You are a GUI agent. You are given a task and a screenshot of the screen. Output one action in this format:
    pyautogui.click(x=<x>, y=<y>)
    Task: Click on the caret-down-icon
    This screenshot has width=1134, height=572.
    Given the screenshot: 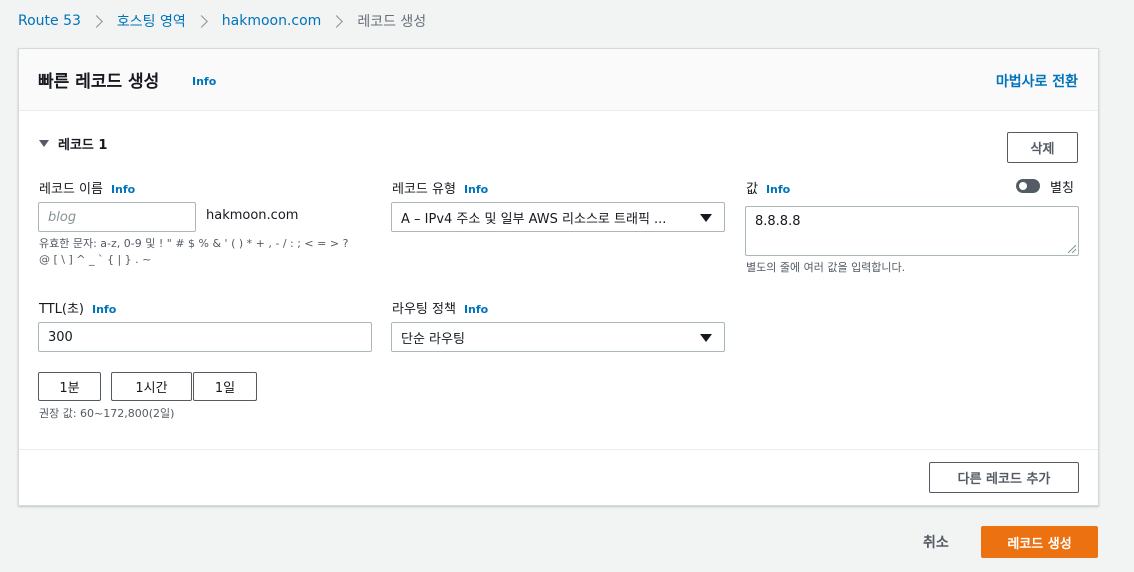 What is the action you would take?
    pyautogui.click(x=44, y=143)
    